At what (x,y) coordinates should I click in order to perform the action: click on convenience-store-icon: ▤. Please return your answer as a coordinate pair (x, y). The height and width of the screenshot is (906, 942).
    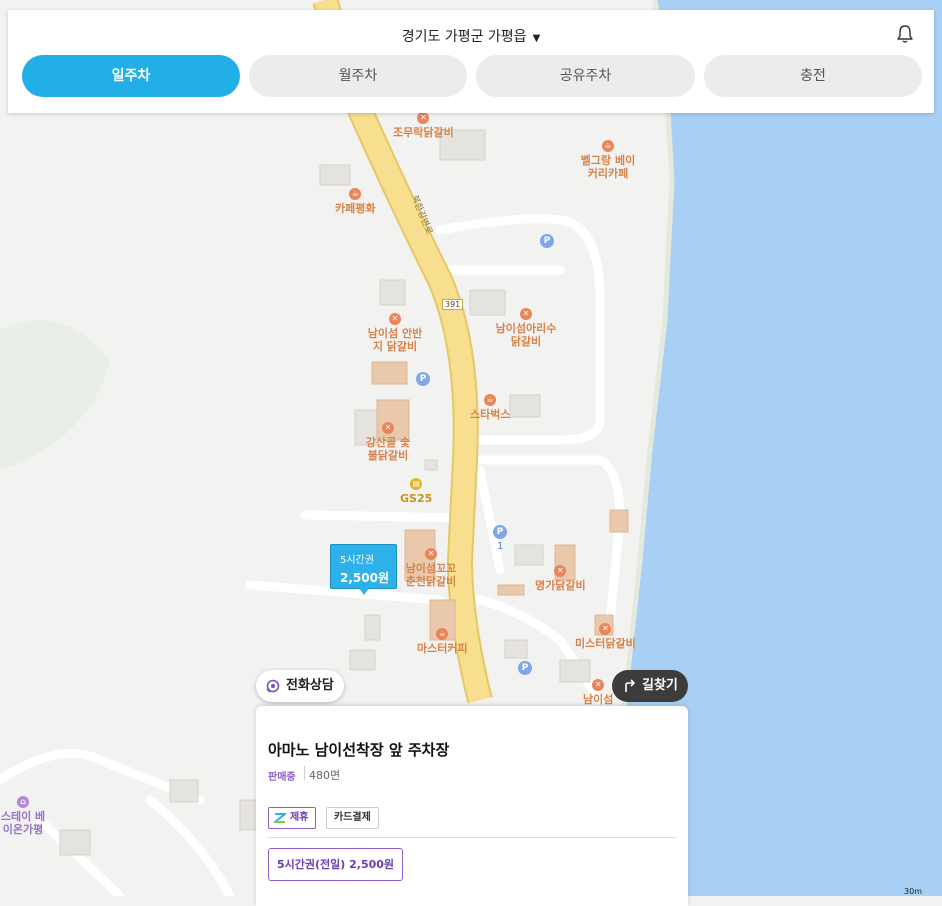
    Looking at the image, I should click on (416, 484).